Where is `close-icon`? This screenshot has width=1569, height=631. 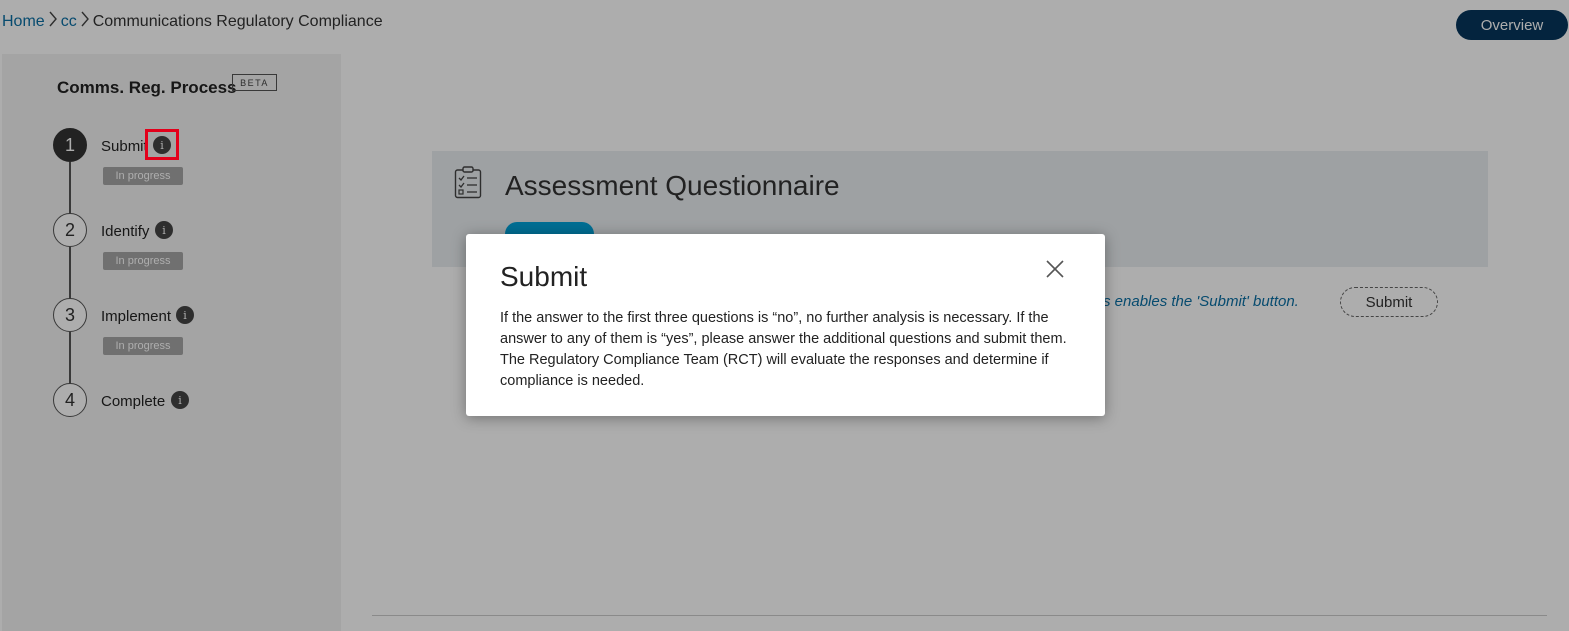
close-icon is located at coordinates (1055, 269).